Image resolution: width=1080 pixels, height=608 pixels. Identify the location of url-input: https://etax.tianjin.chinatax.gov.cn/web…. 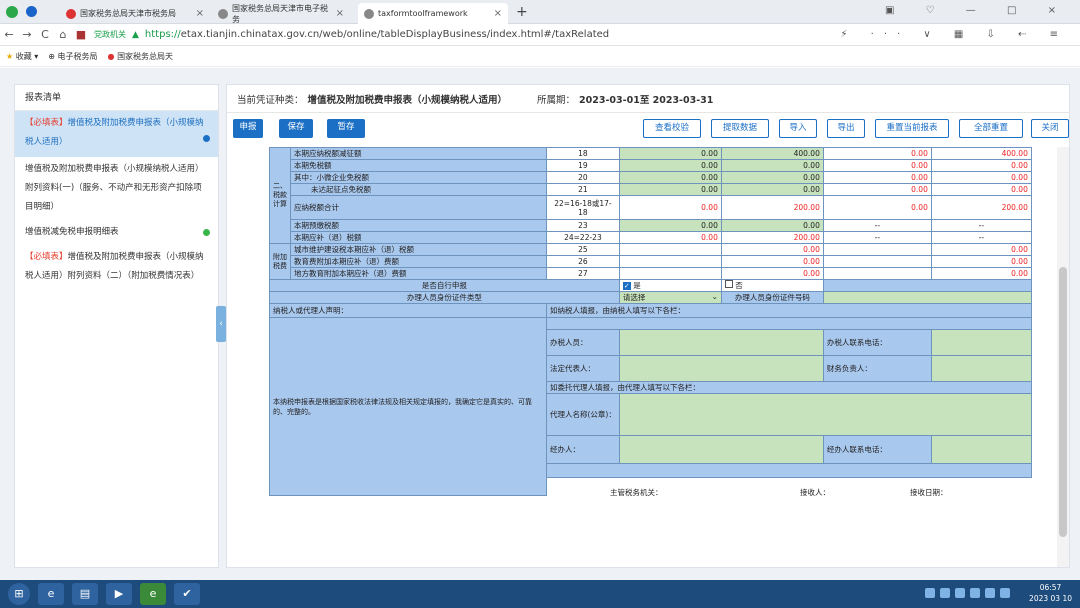
(377, 34).